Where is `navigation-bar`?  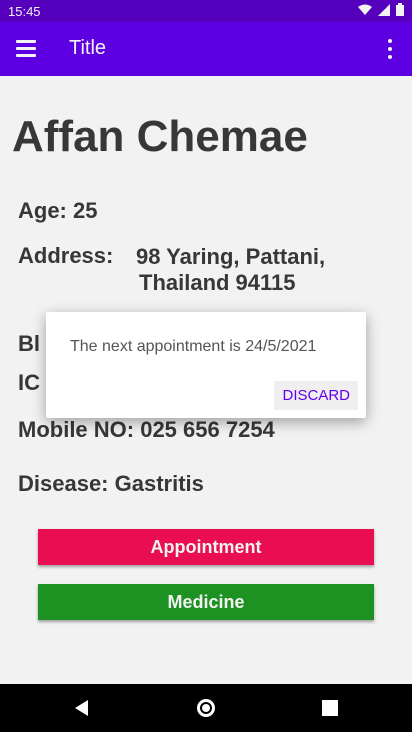 navigation-bar is located at coordinates (206, 708).